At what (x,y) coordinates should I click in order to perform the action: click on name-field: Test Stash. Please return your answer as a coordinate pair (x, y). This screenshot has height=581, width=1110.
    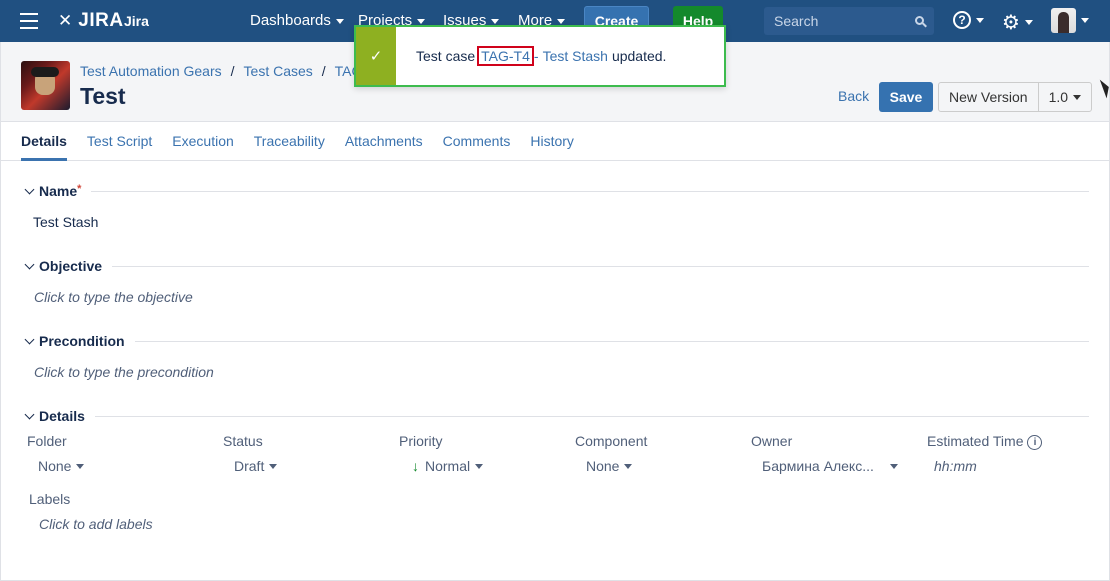
    Looking at the image, I should click on (65, 222).